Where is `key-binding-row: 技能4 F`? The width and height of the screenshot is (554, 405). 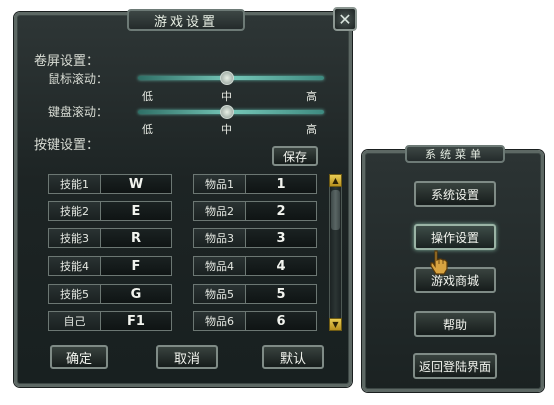
key-binding-row: 技能4 F is located at coordinates (110, 266).